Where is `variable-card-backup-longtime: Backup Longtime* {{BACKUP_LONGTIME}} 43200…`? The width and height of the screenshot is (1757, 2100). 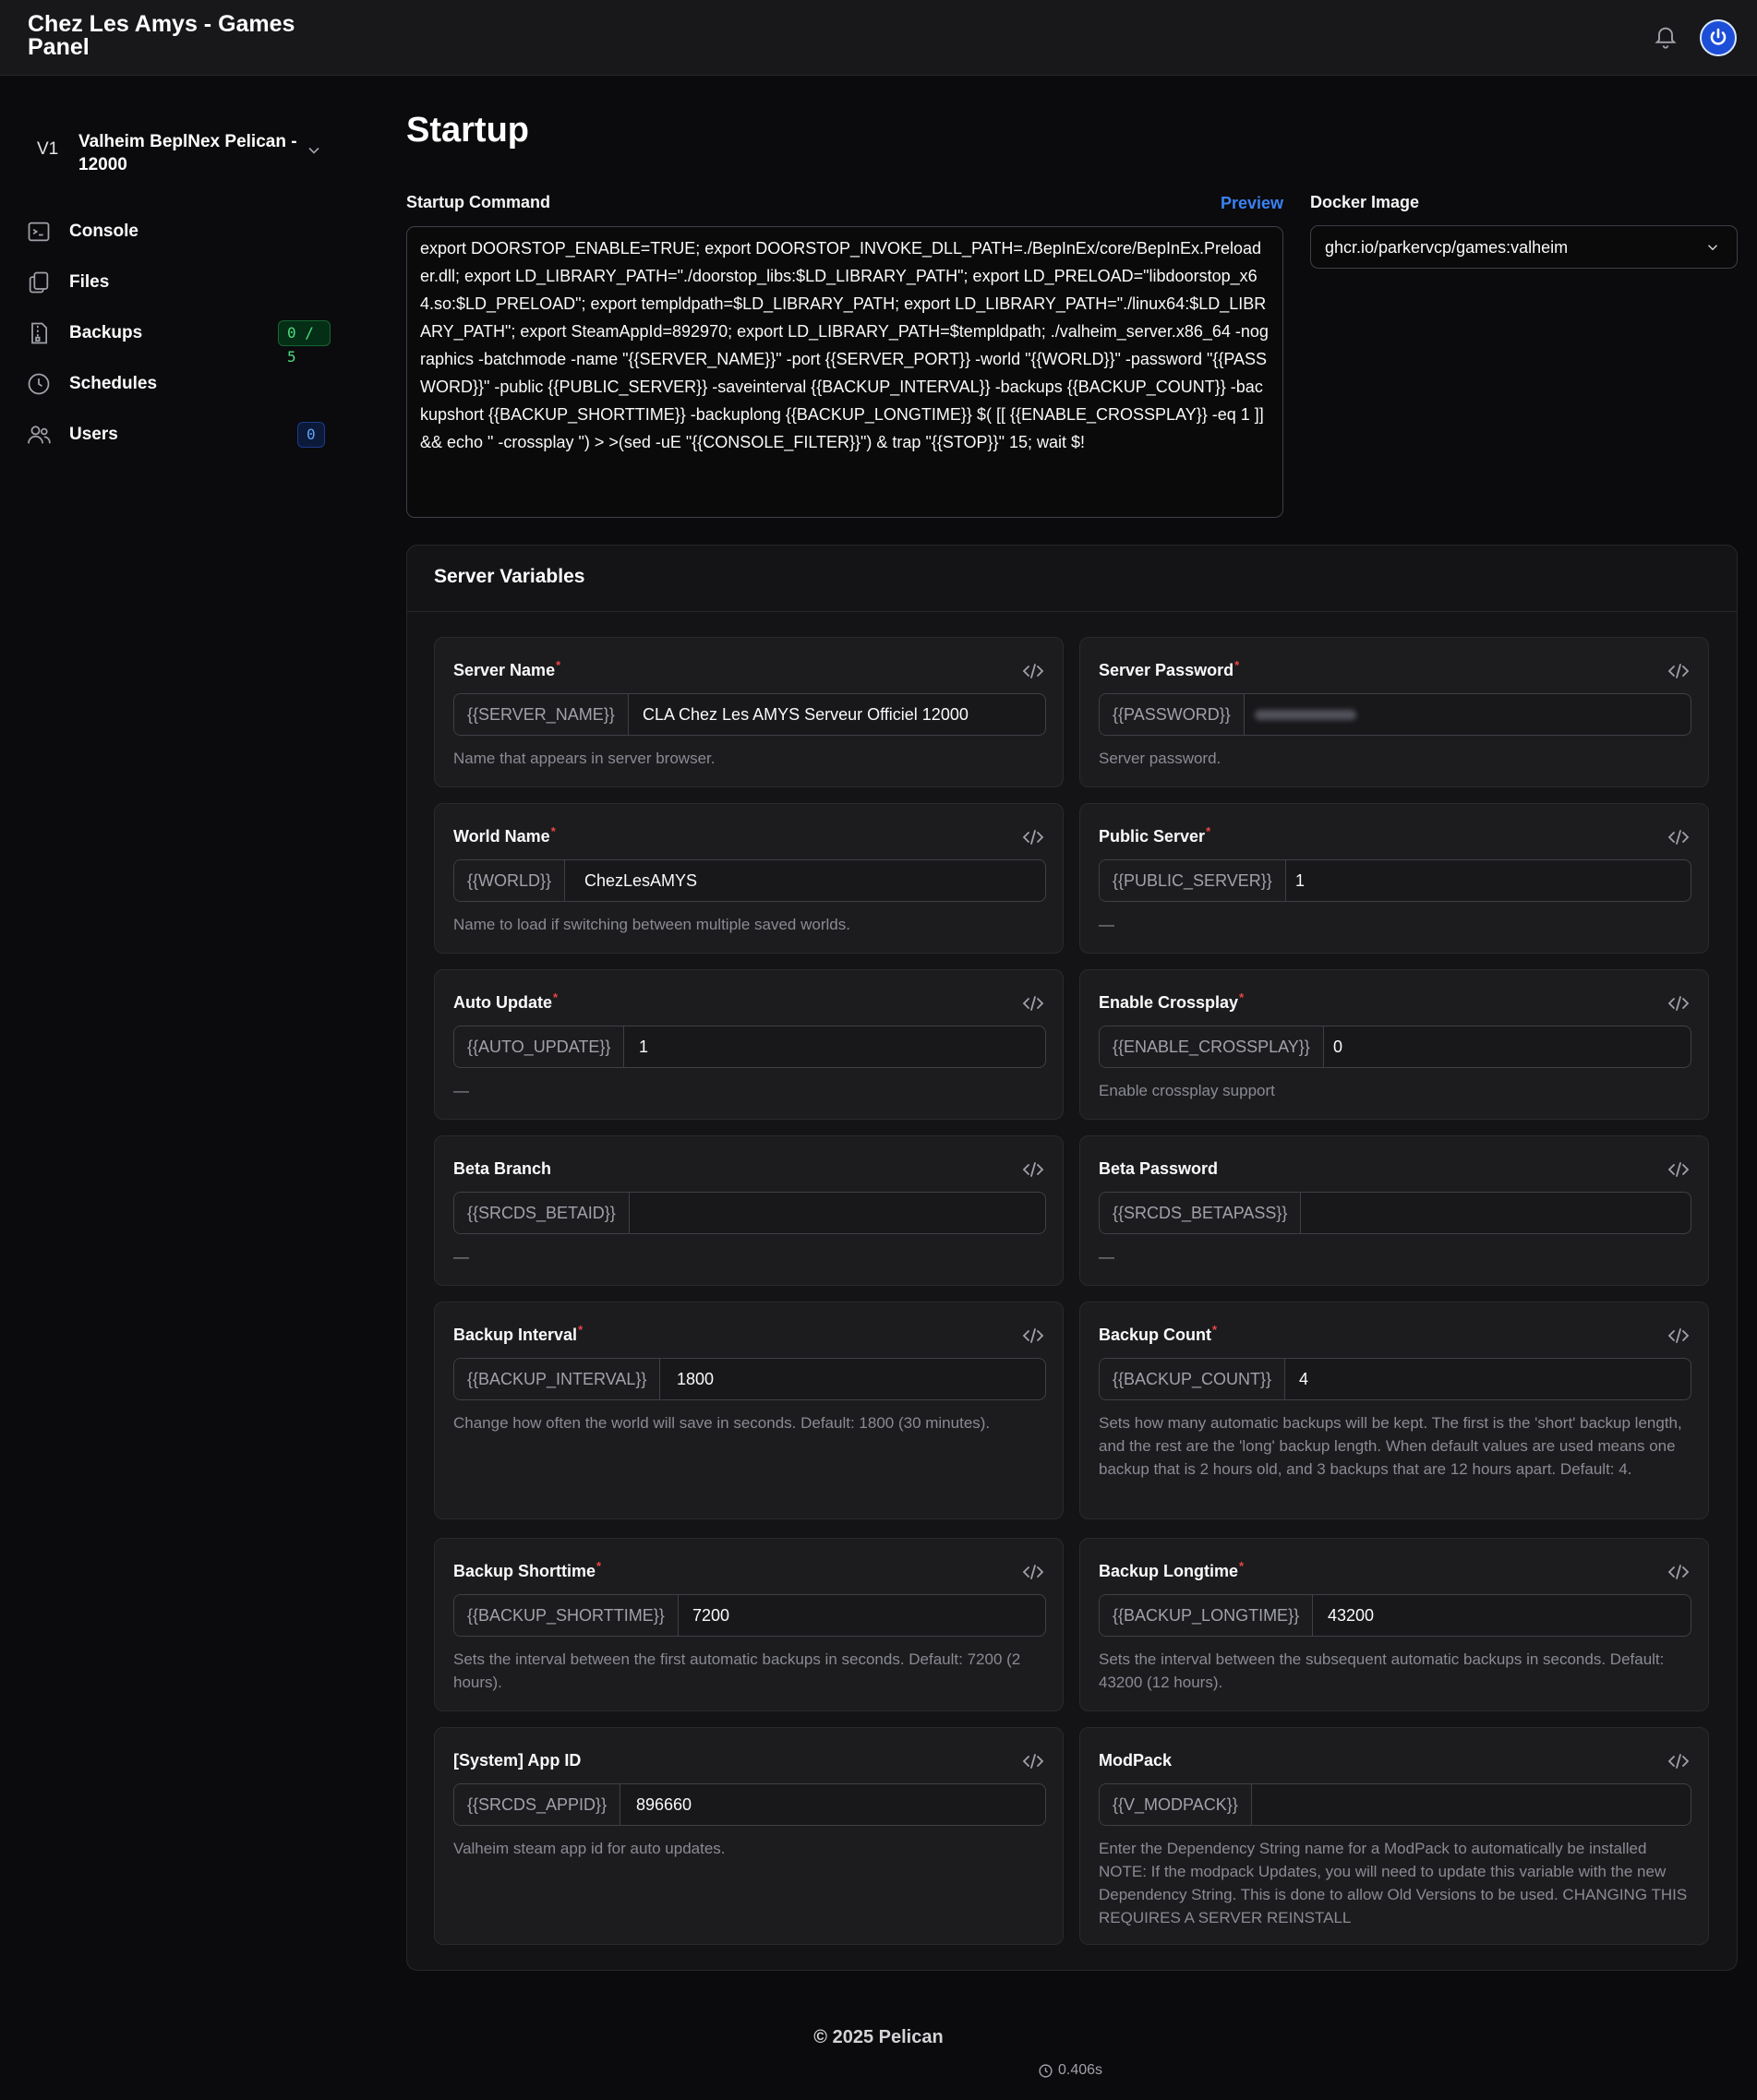 variable-card-backup-longtime: Backup Longtime* {{BACKUP_LONGTIME}} 43200… is located at coordinates (1394, 1624).